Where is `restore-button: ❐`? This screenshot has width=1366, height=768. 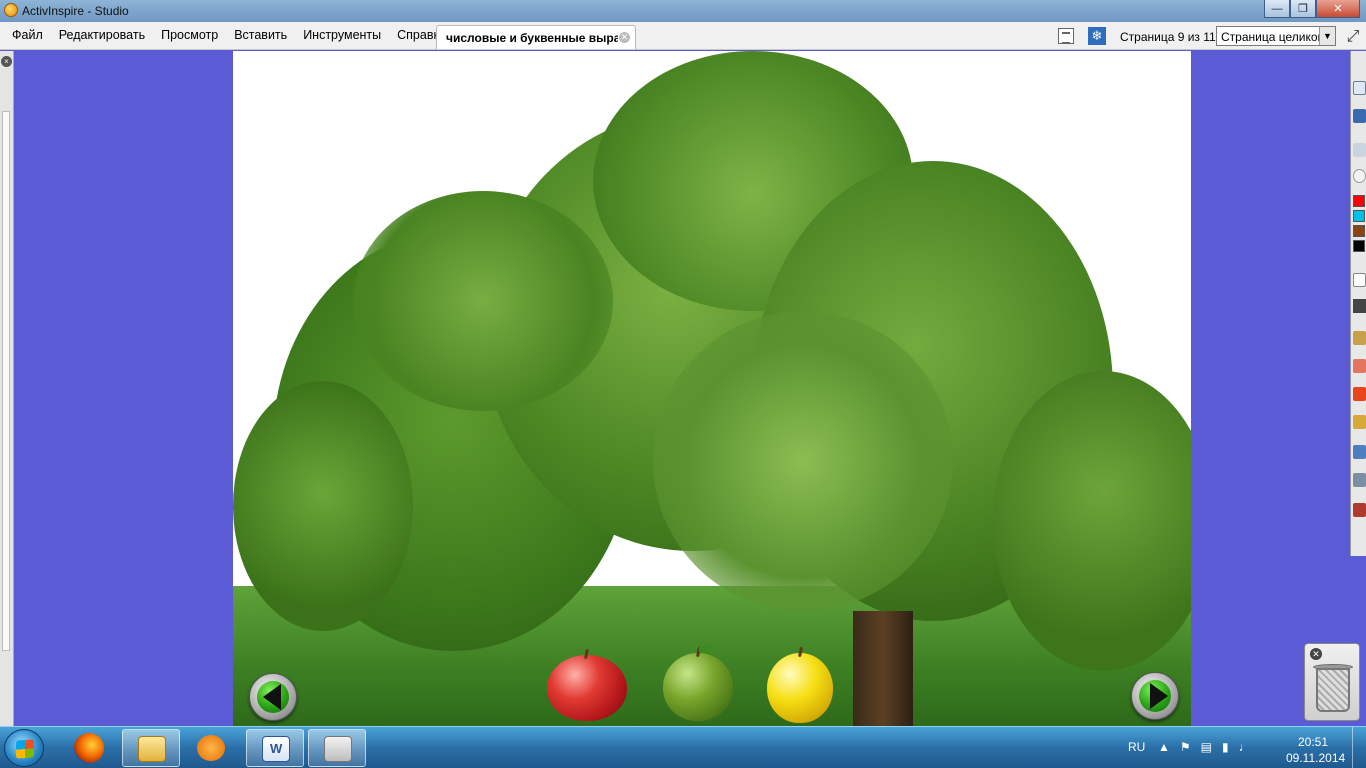
restore-button: ❐ is located at coordinates (1303, 9).